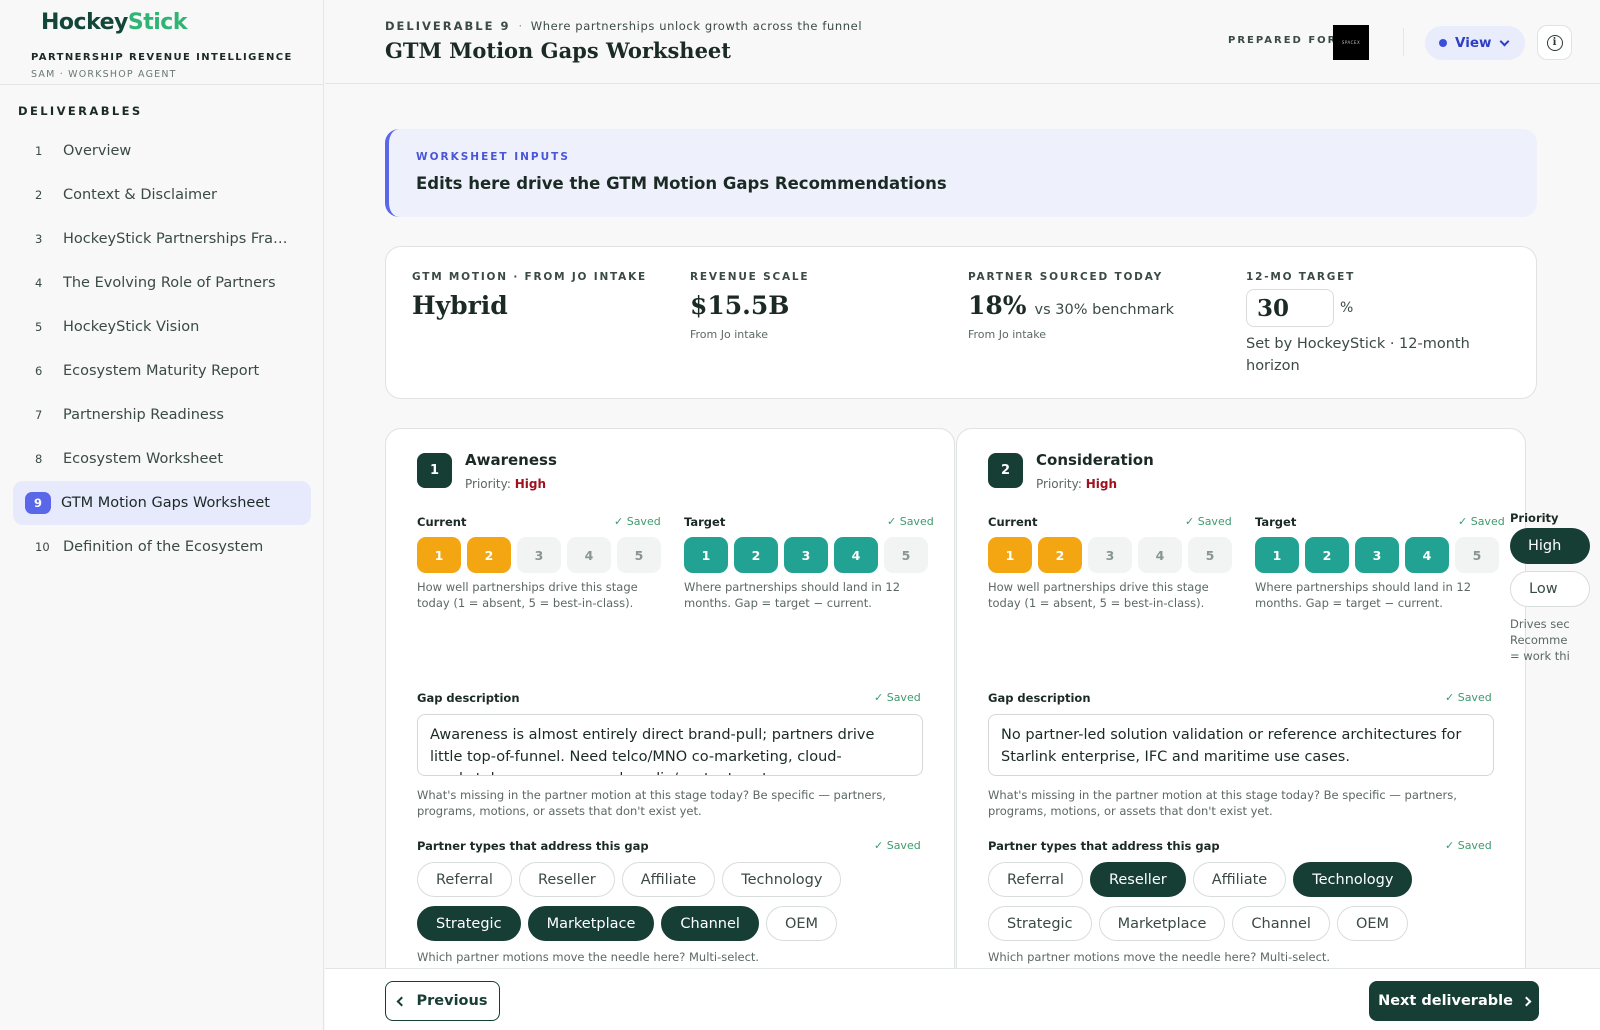 The width and height of the screenshot is (1600, 1030). What do you see at coordinates (114, 22) in the screenshot?
I see `brand-logo: HockeyStick` at bounding box center [114, 22].